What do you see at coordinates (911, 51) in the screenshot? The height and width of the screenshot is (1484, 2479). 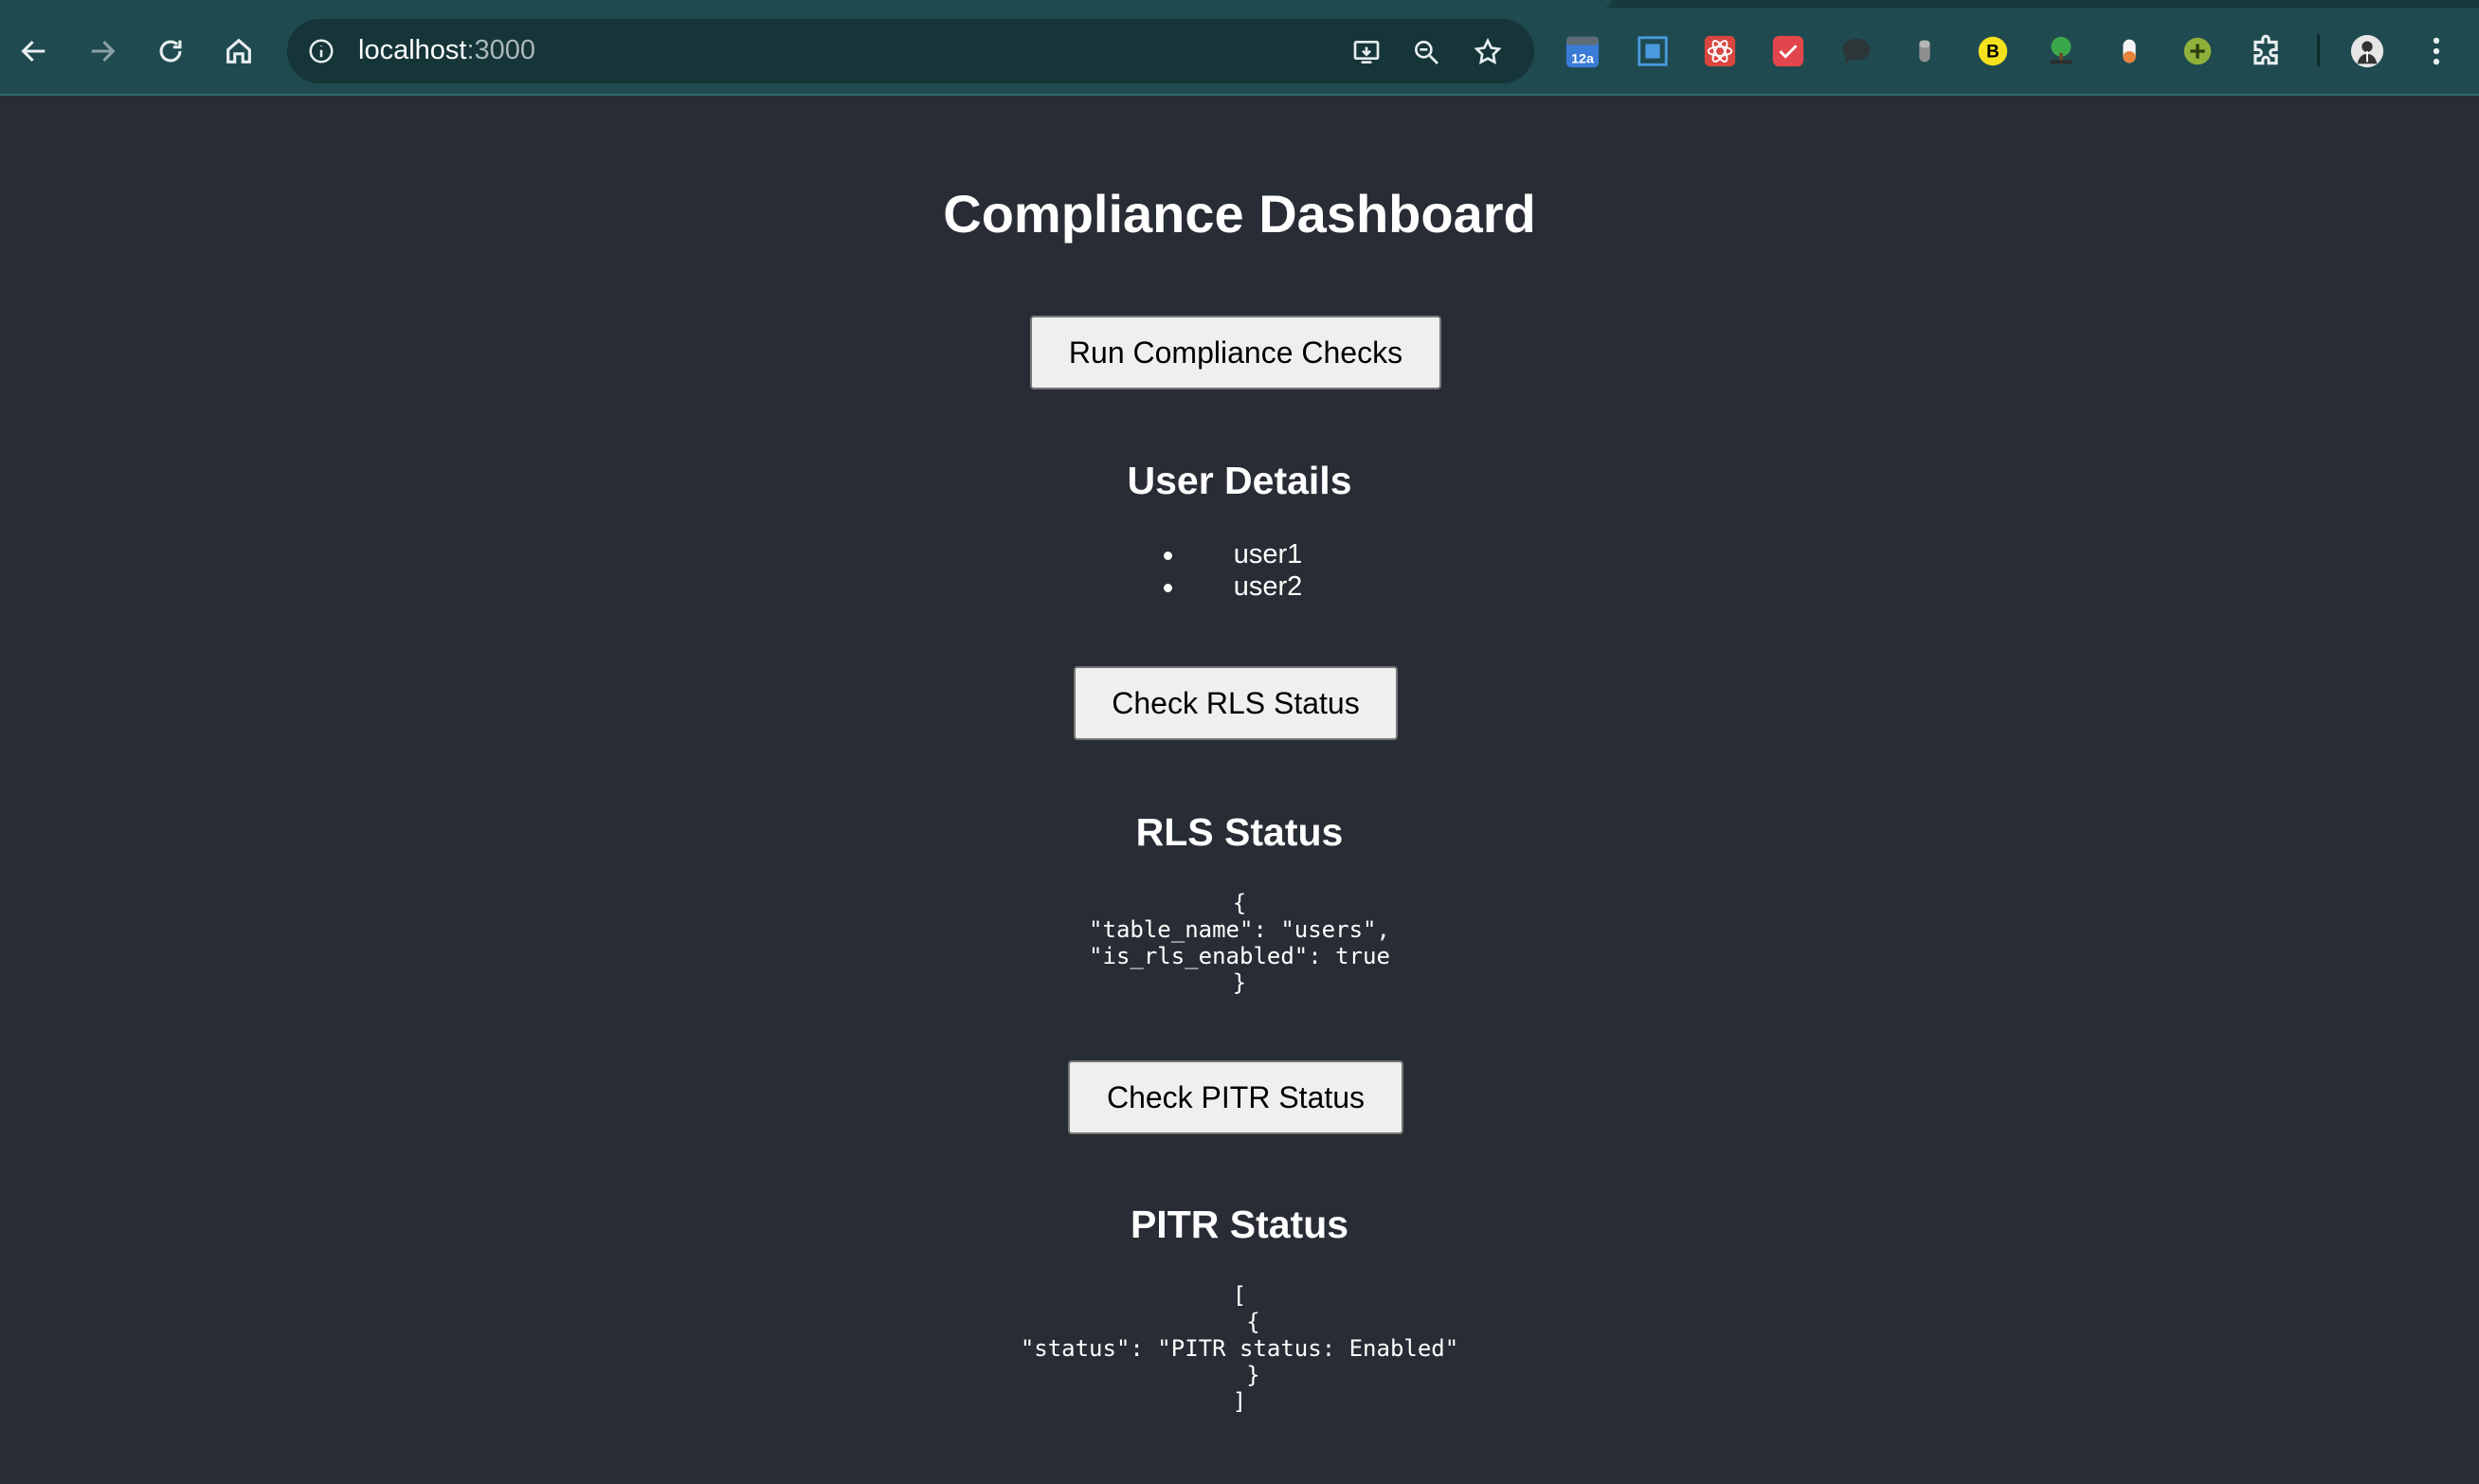 I see `address-bar: localhost:3000` at bounding box center [911, 51].